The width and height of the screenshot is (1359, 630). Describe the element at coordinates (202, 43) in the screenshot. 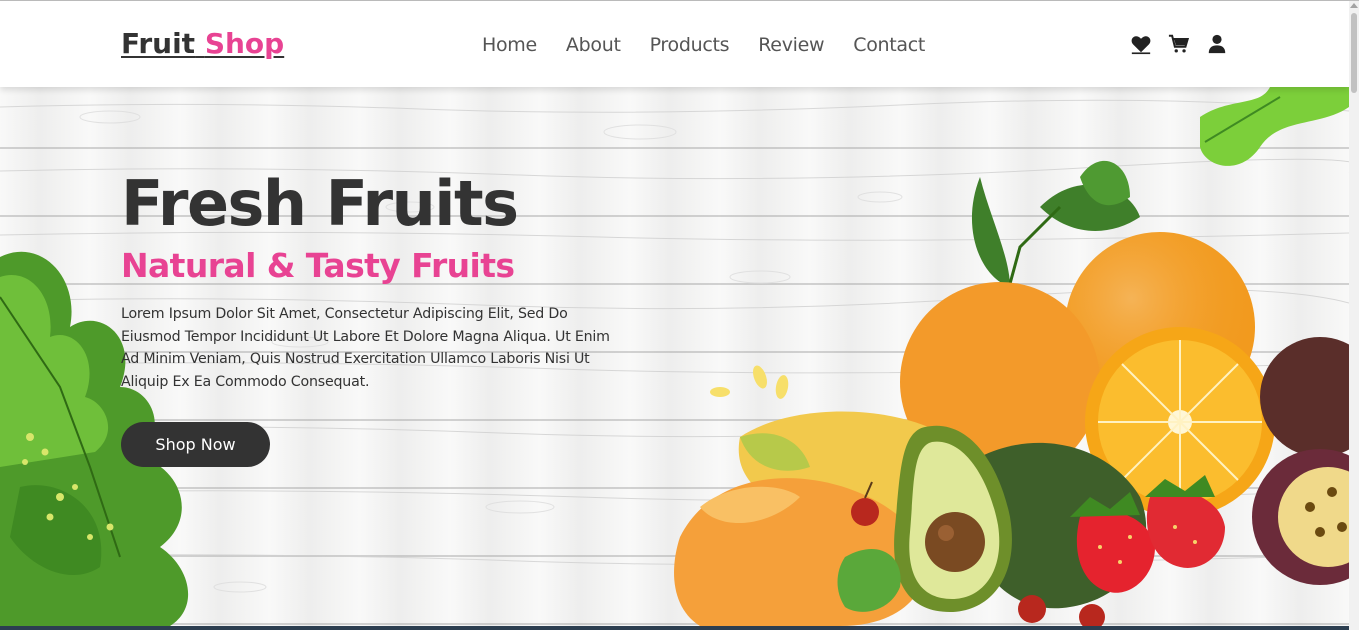

I see `logo: Fruit Shop` at that location.